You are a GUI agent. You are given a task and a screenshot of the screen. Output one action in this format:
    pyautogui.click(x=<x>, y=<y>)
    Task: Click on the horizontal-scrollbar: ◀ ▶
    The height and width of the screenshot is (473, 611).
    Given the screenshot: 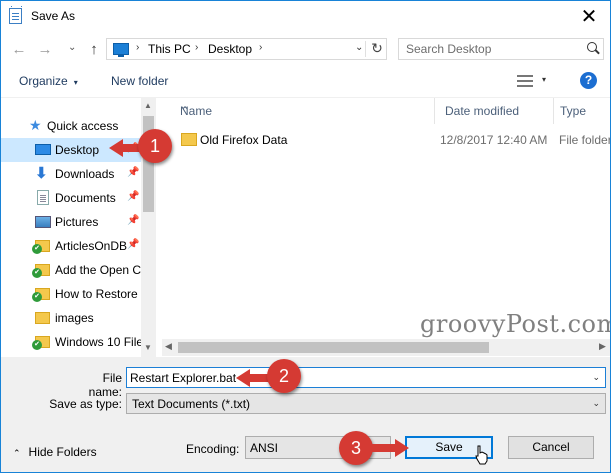 What is the action you would take?
    pyautogui.click(x=386, y=347)
    